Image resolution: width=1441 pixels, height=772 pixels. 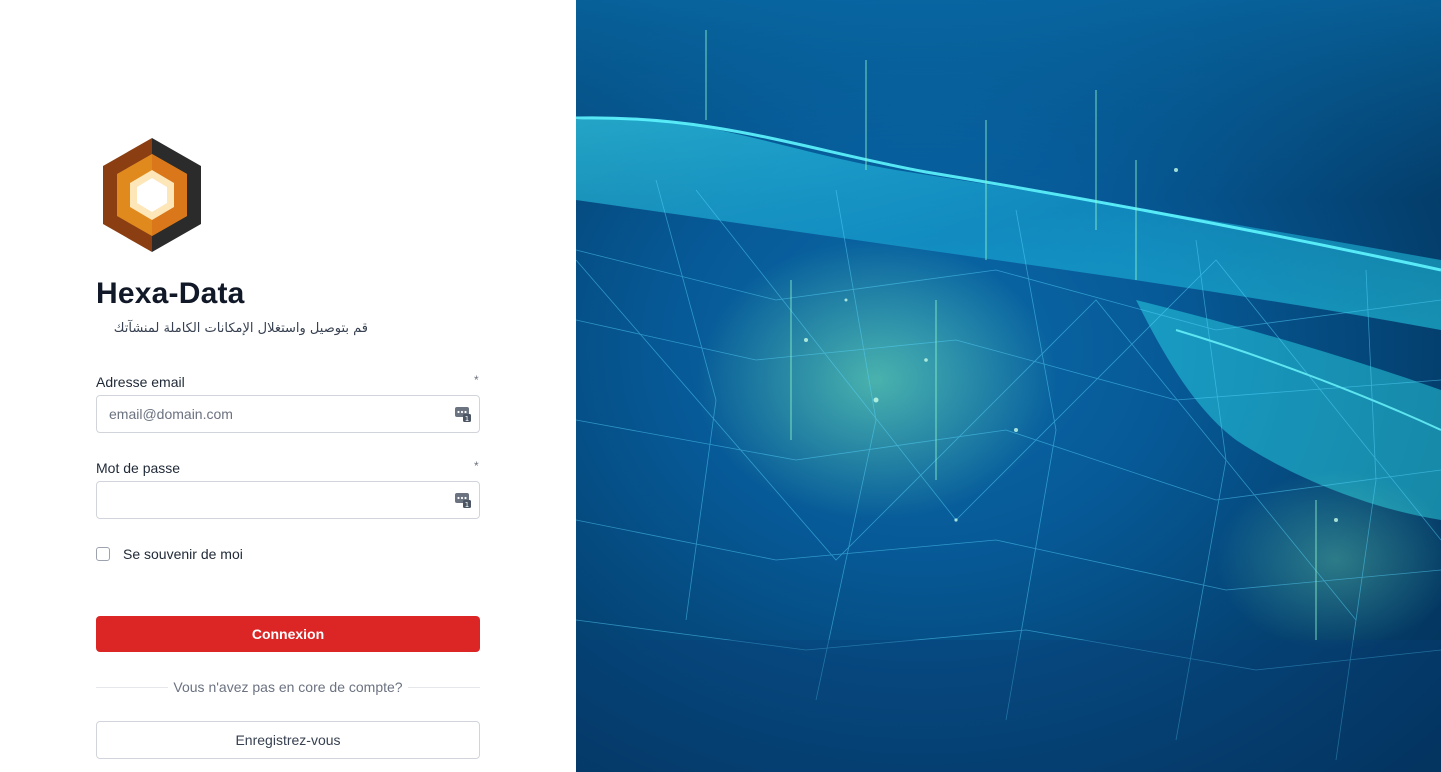 What do you see at coordinates (476, 380) in the screenshot?
I see `email-required-mark: *` at bounding box center [476, 380].